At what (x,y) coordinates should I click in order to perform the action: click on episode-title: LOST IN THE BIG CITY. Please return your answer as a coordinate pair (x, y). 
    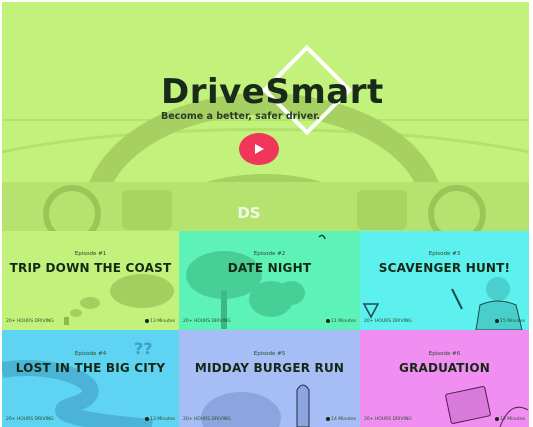
    Looking at the image, I should click on (90, 368).